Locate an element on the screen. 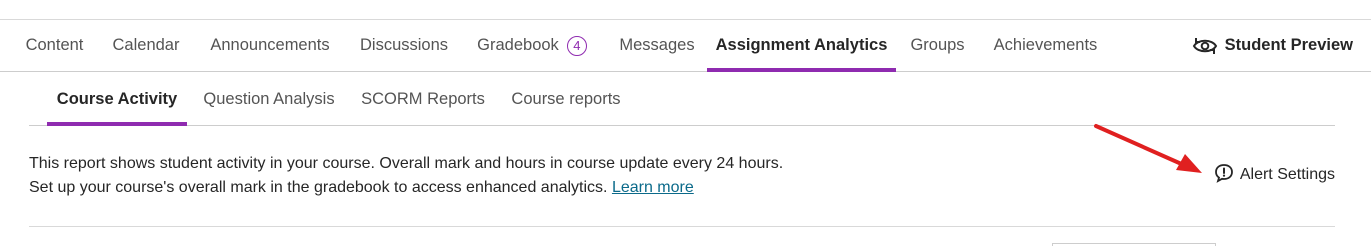 This screenshot has height=246, width=1371. student-preview-button: Student Preview is located at coordinates (1272, 45).